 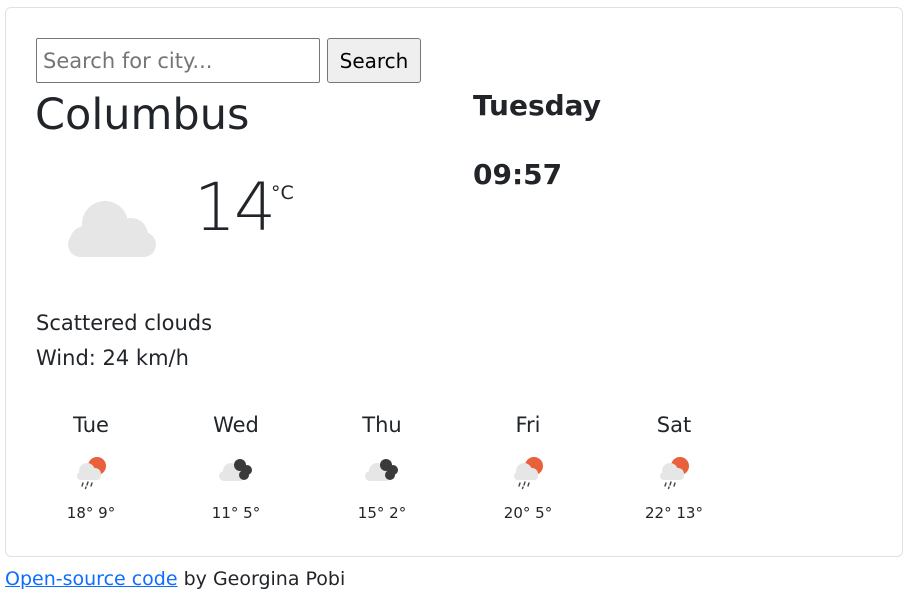 I want to click on forecast-low: 9°, so click(x=107, y=513).